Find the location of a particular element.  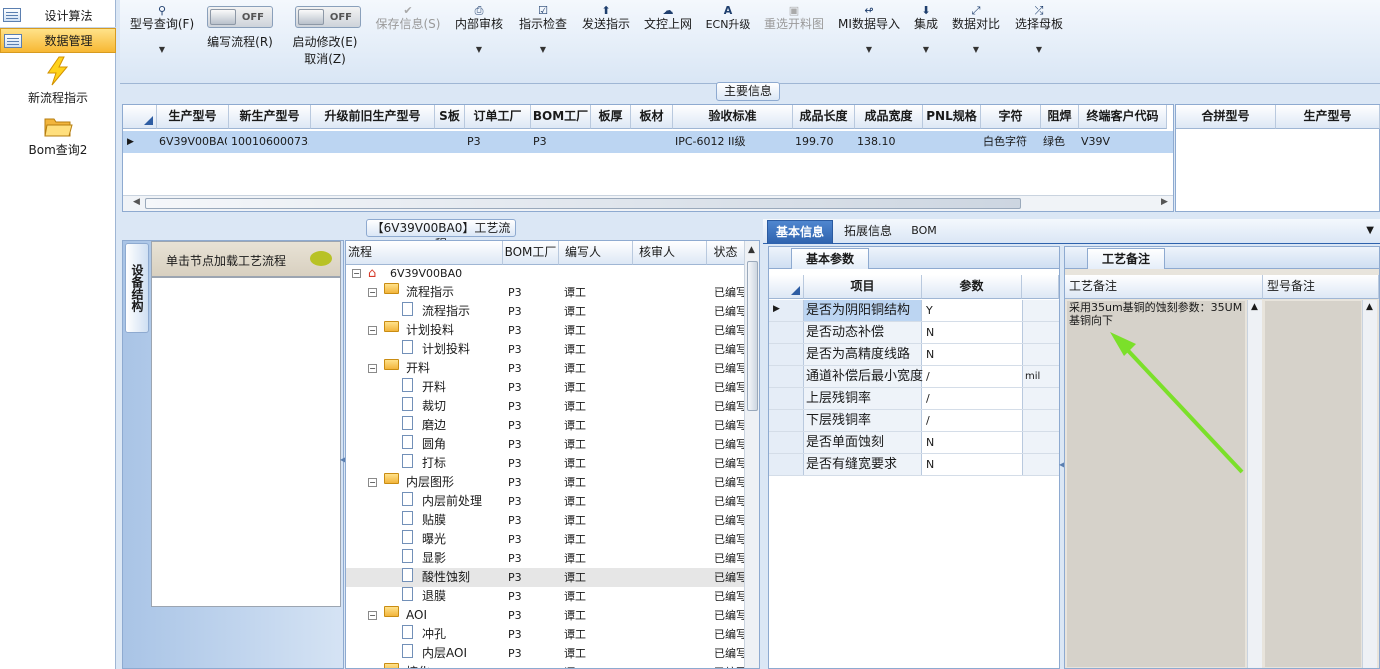

column-header: 字符 is located at coordinates (1011, 117).